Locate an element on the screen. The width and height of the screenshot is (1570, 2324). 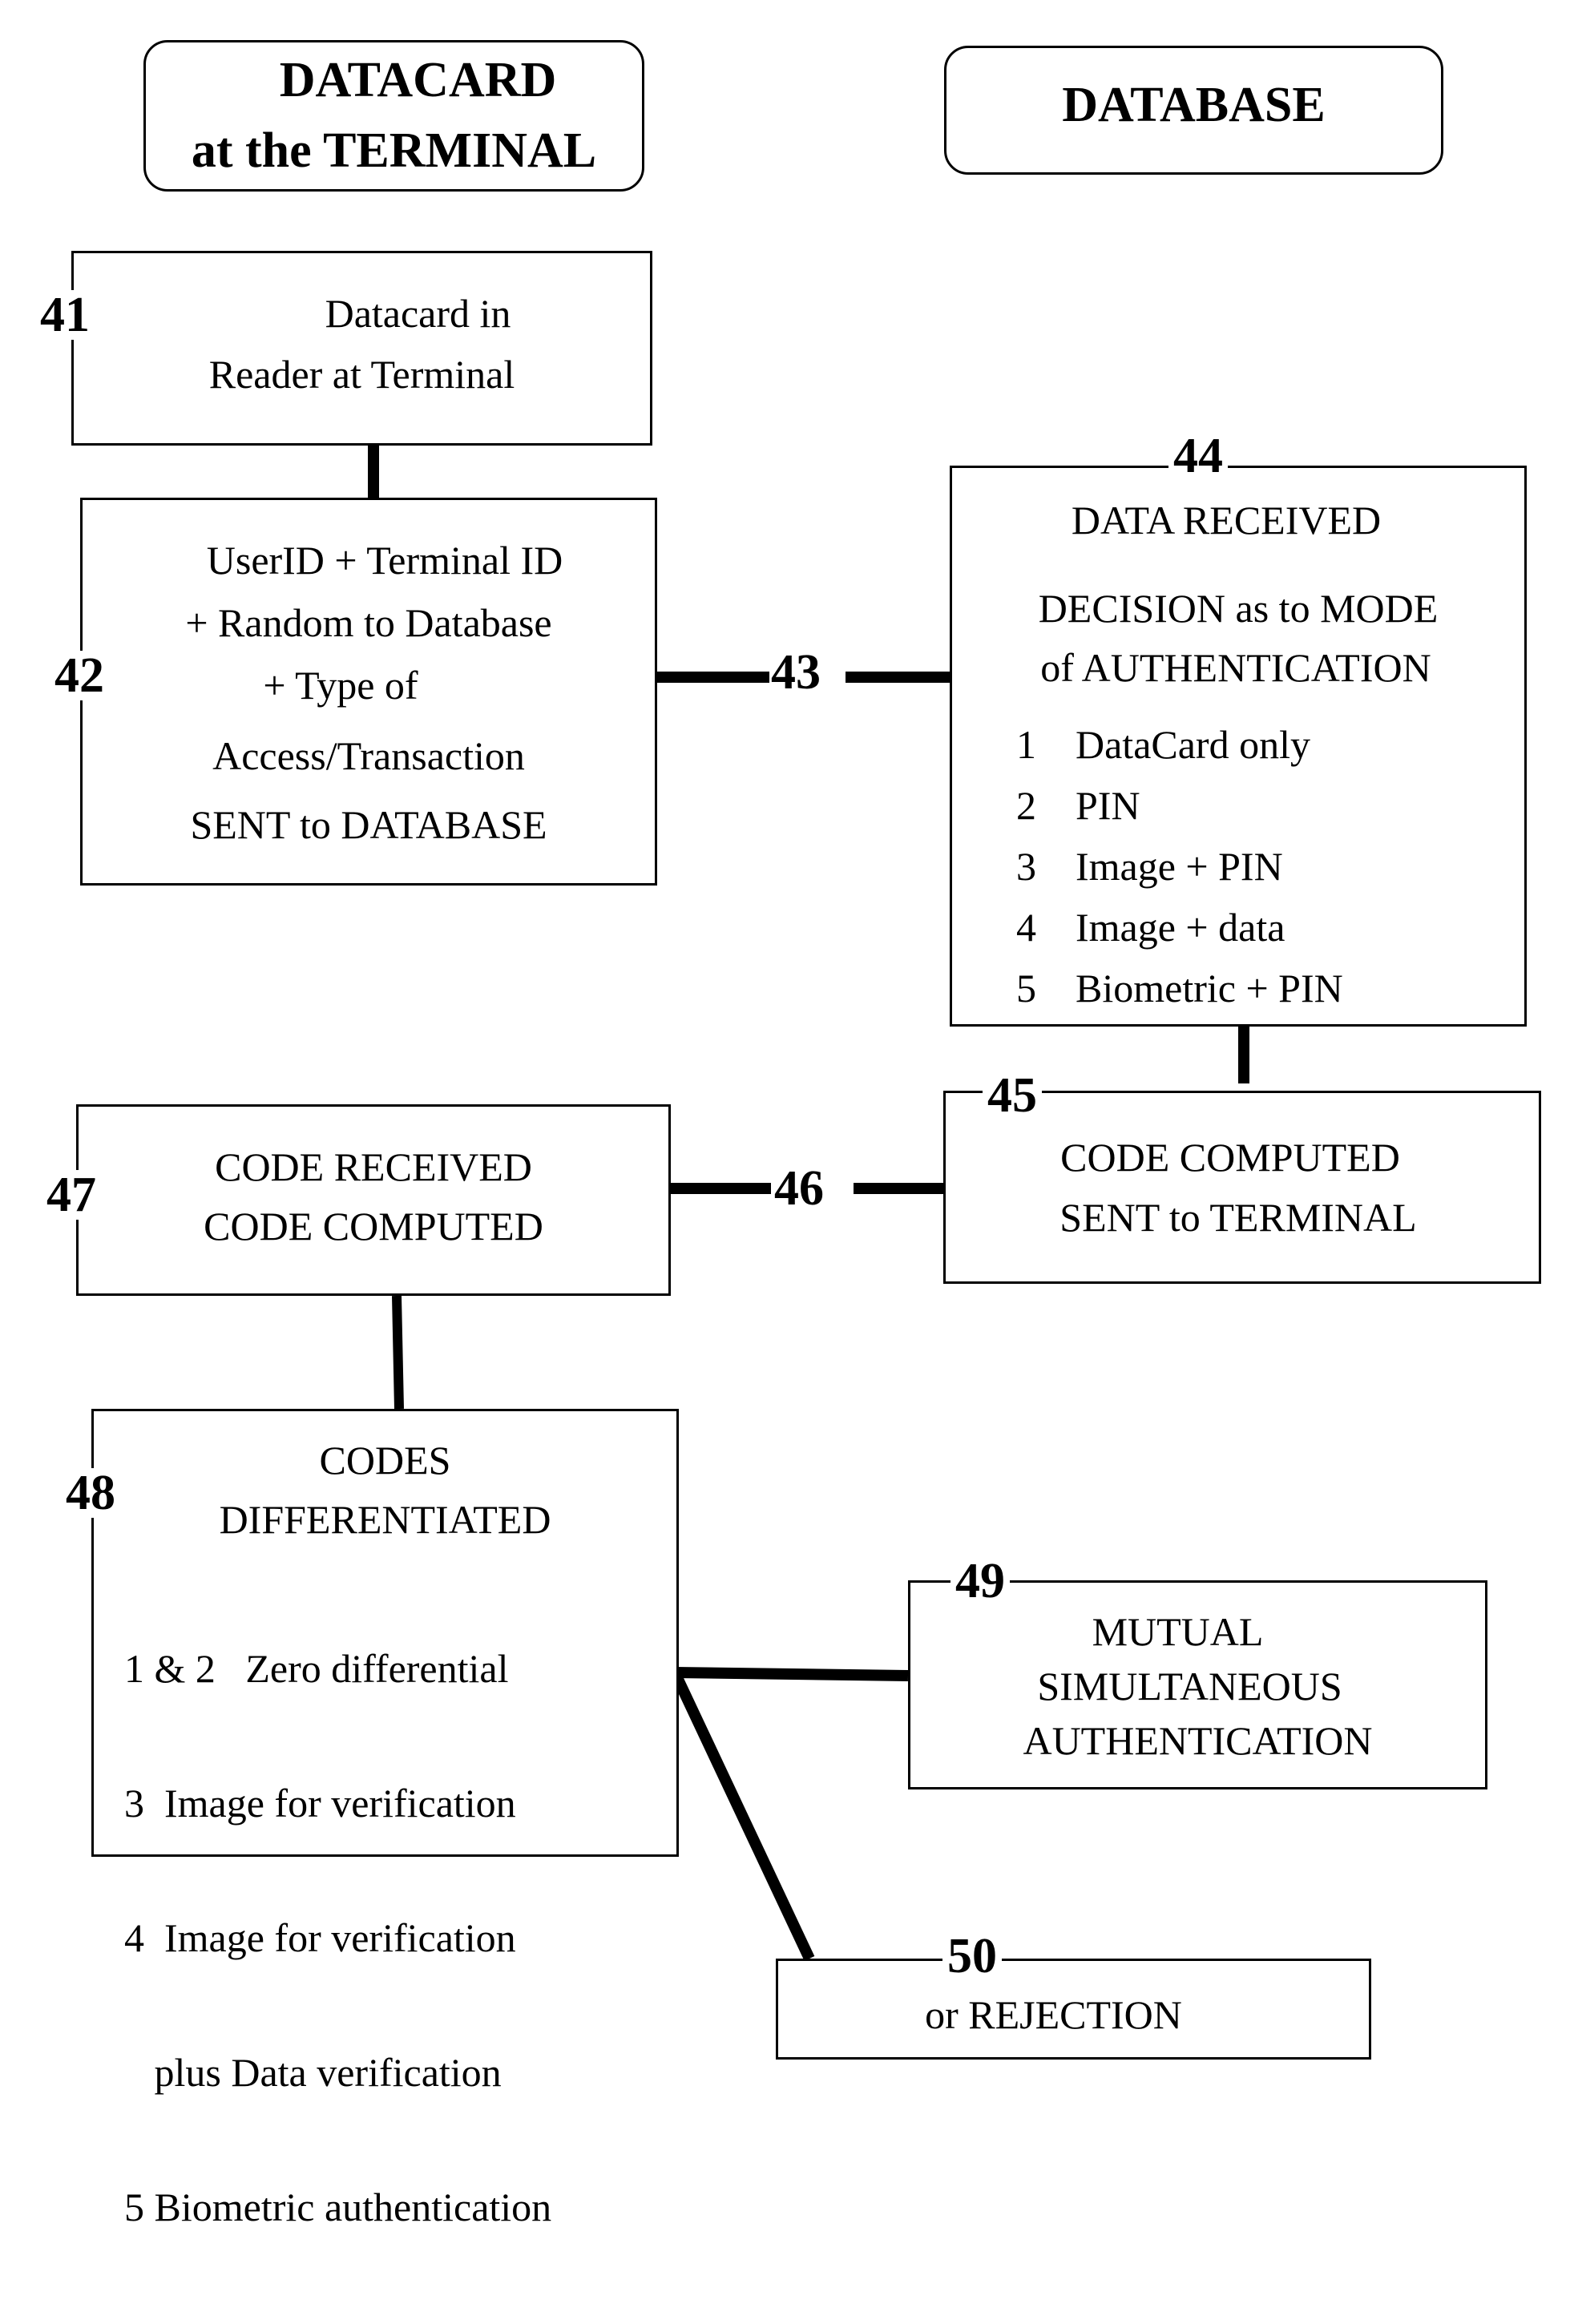
mode-item: 3 Image + PIN is located at coordinates (1149, 866).